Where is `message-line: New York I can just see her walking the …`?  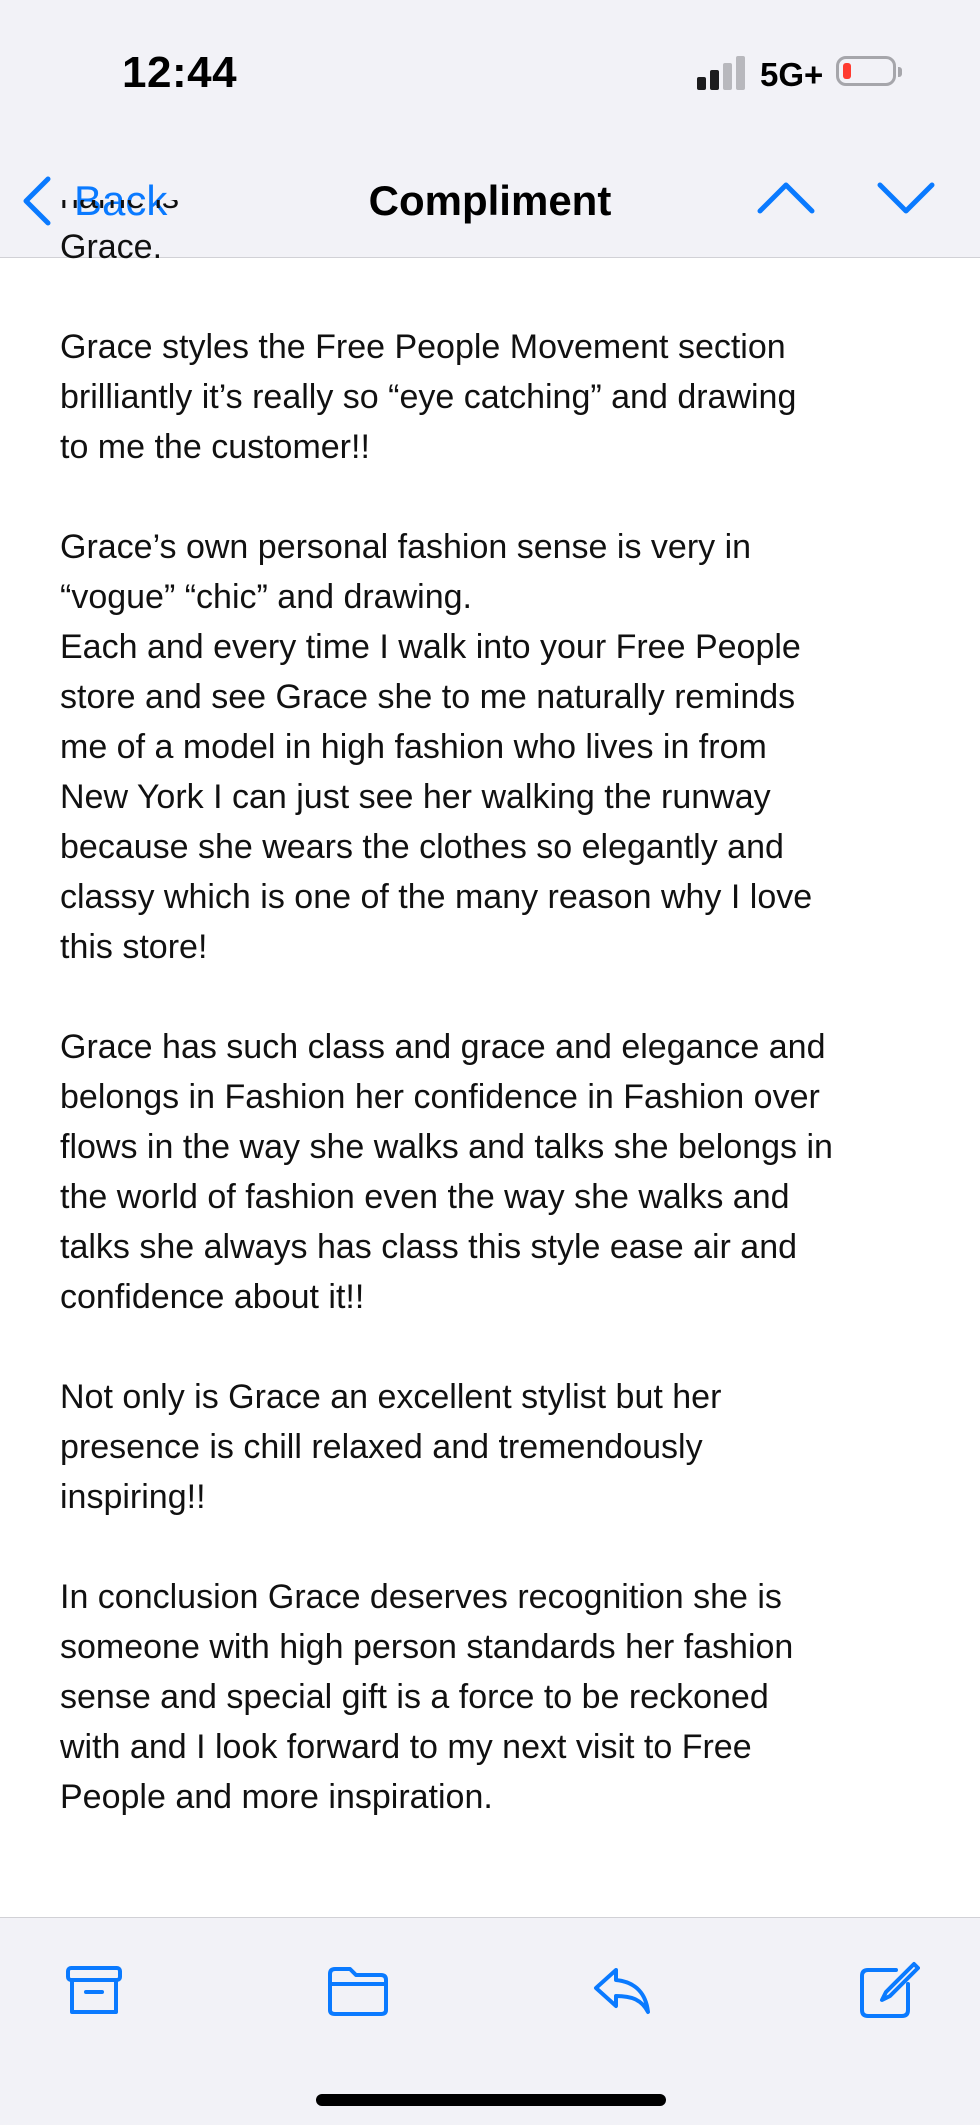
message-line: New York I can just see her walking the … is located at coordinates (415, 797).